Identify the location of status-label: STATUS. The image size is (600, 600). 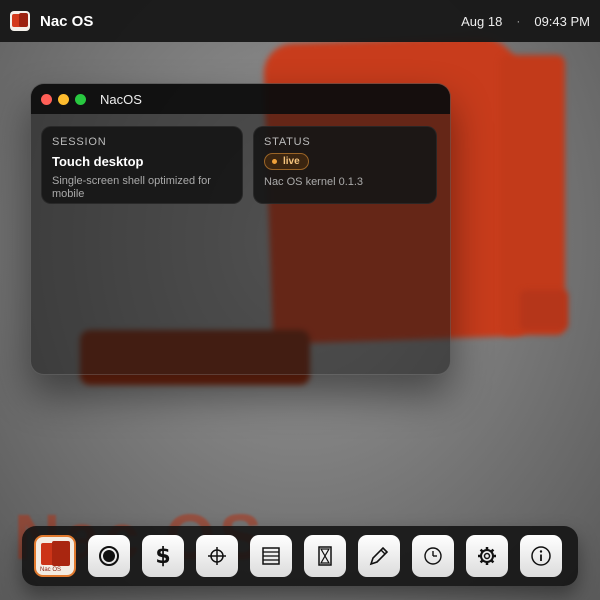
(287, 142).